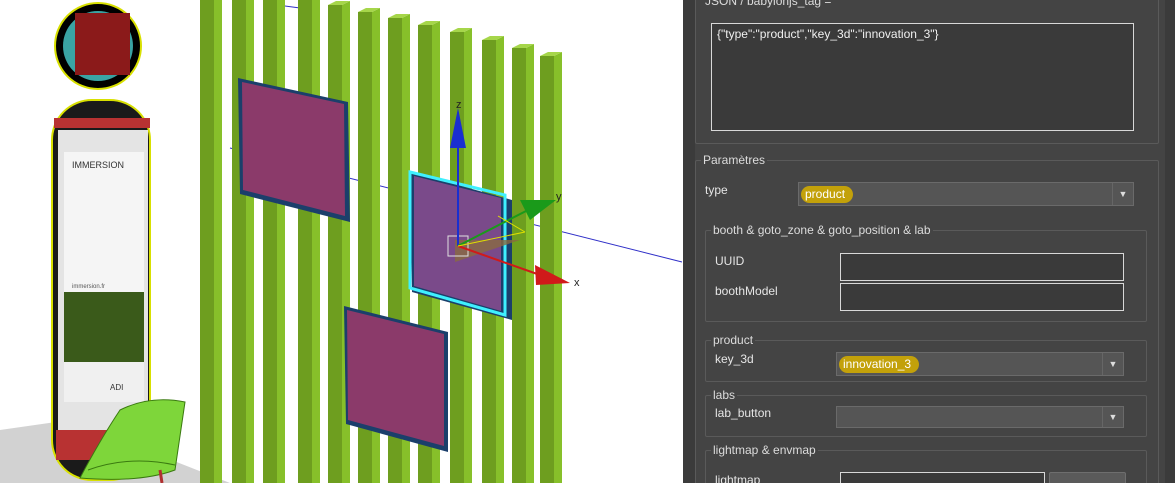 This screenshot has width=1175, height=483. Describe the element at coordinates (730, 261) in the screenshot. I see `uuid-label: UUID` at that location.